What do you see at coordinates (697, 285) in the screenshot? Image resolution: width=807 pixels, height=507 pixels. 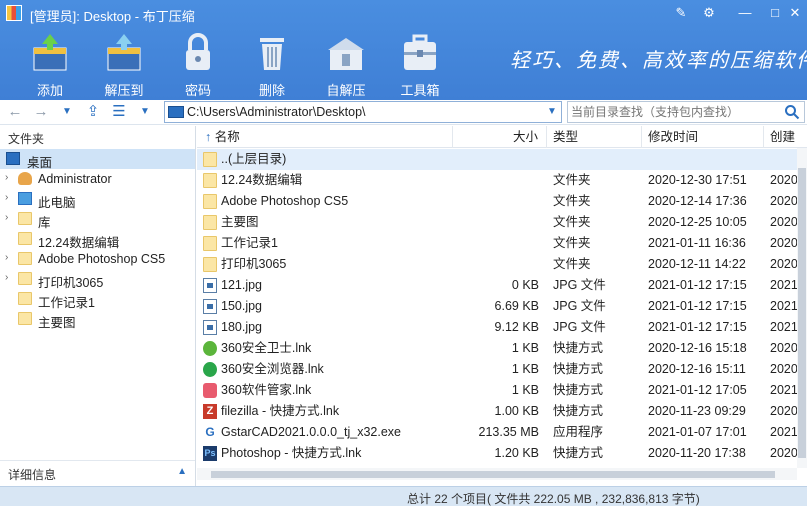 I see `cell-modified: 2021-01-12 17:15` at bounding box center [697, 285].